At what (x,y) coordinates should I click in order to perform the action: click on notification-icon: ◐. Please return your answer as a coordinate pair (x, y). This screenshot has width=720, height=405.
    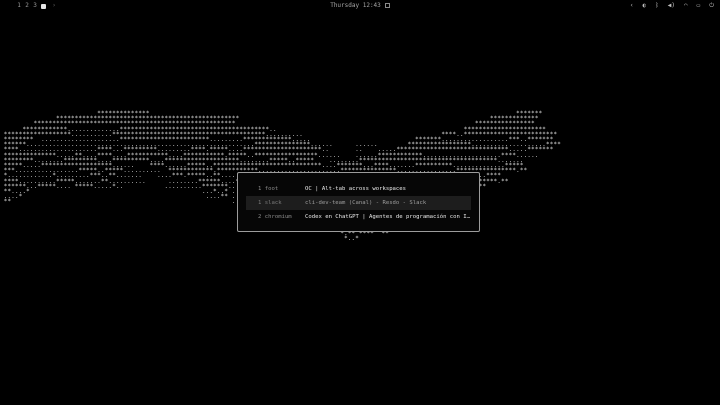
    Looking at the image, I should click on (645, 6).